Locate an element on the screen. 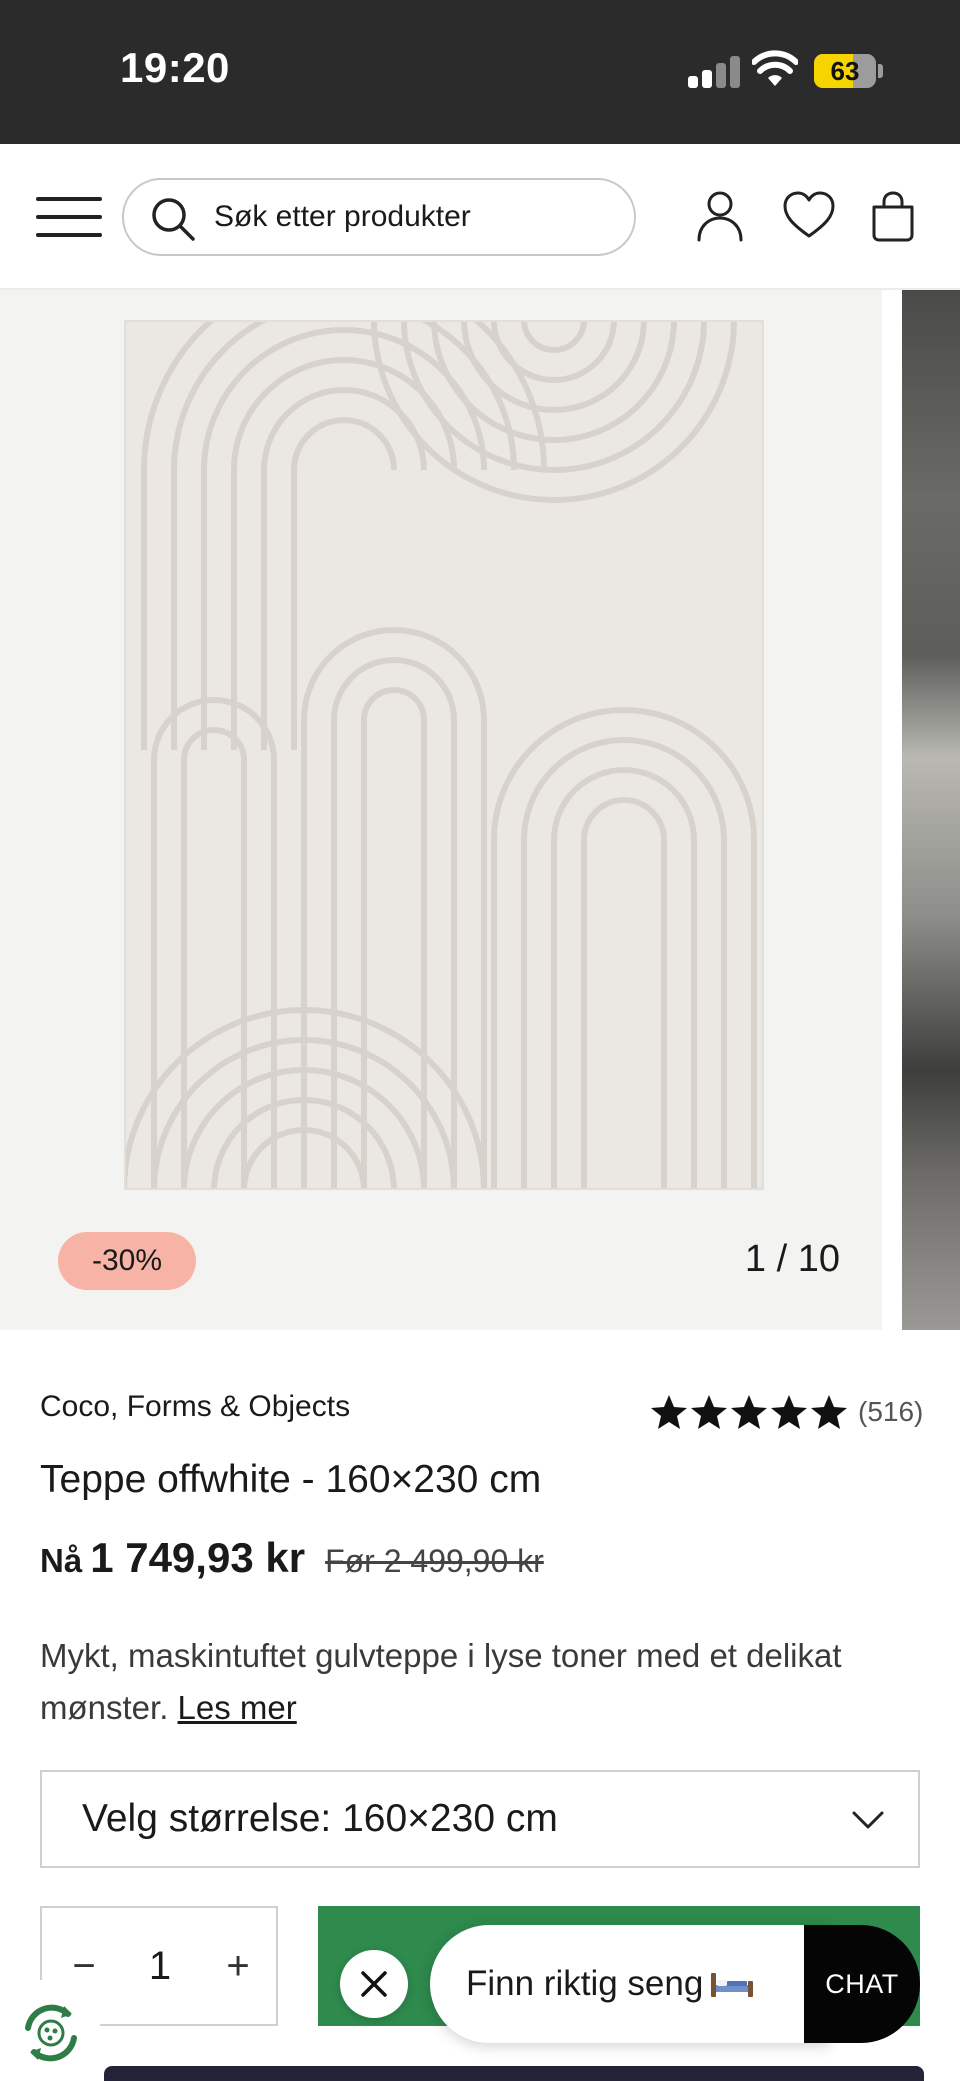 The width and height of the screenshot is (960, 2081). site-header: Søk etter produkter is located at coordinates (480, 217).